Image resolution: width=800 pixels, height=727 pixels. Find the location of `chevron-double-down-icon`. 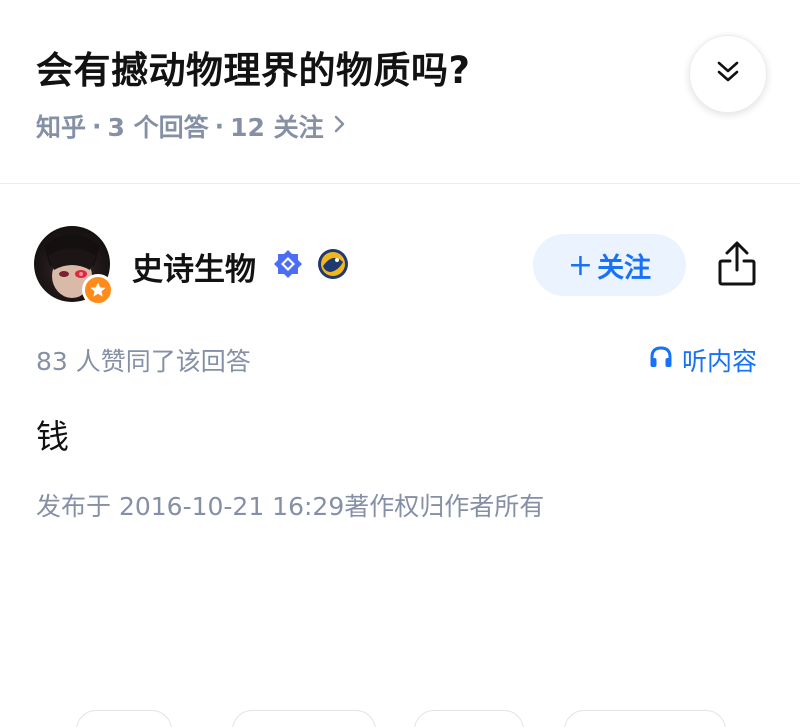

chevron-double-down-icon is located at coordinates (728, 74).